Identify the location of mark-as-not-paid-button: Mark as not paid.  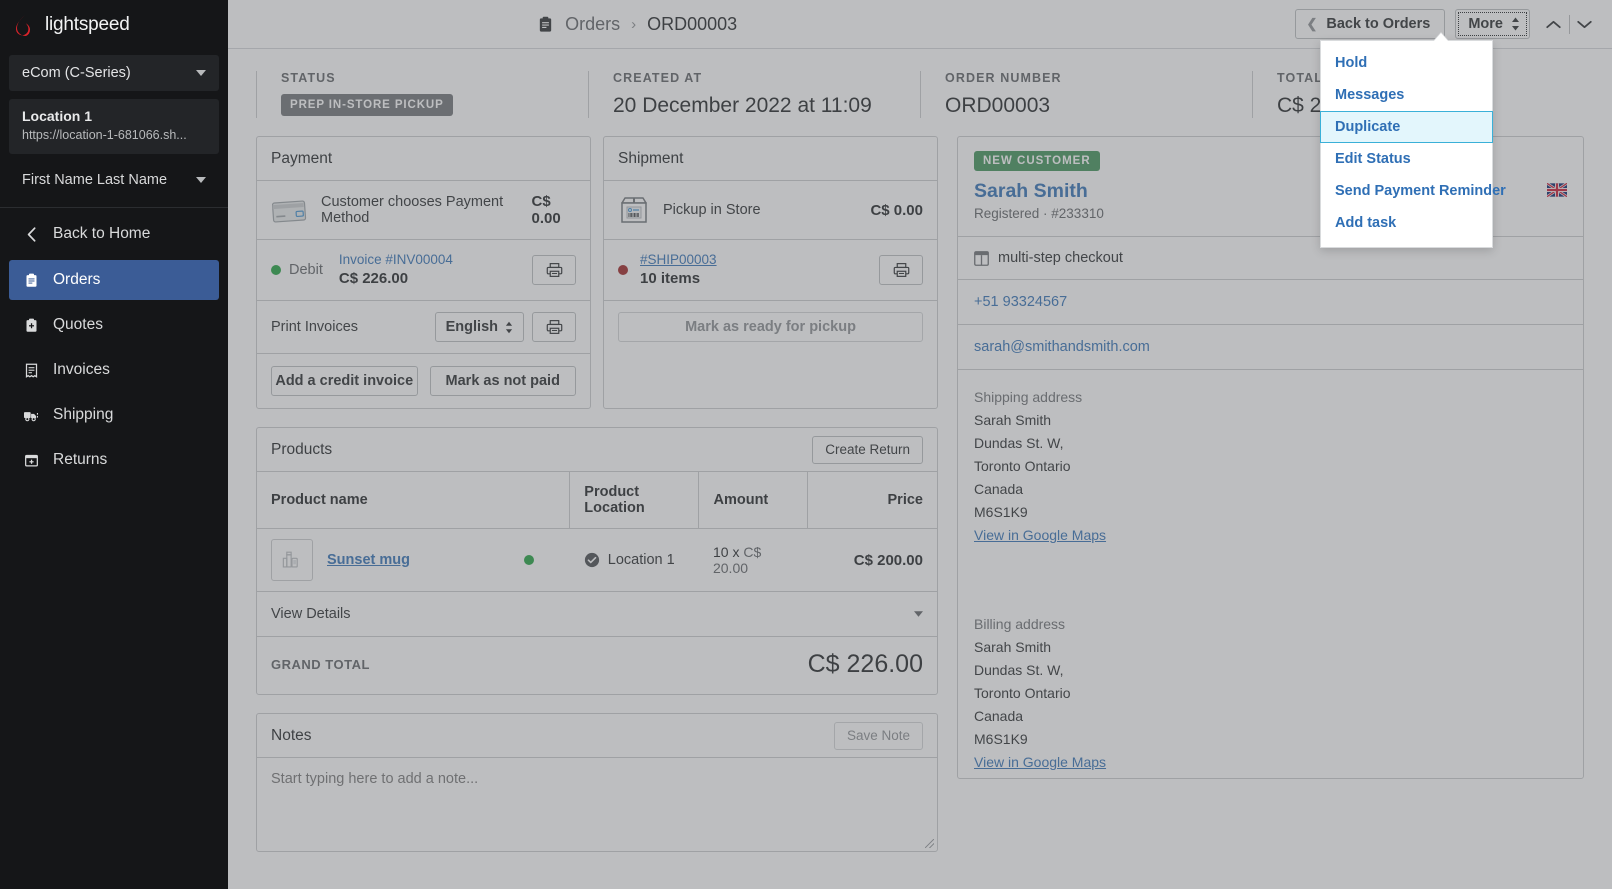
(502, 381).